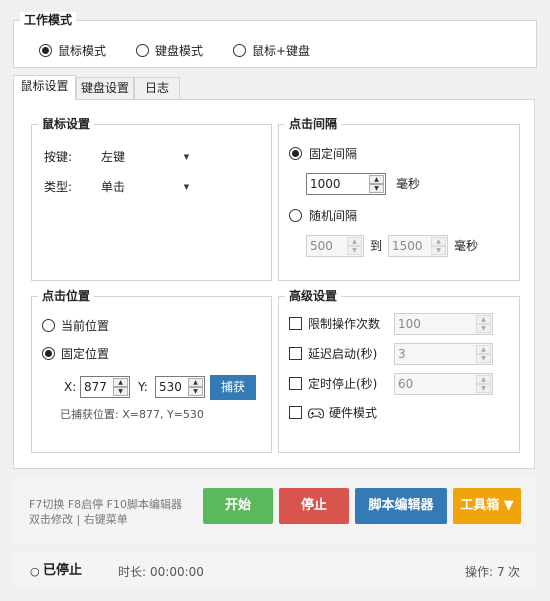 The image size is (550, 601). Describe the element at coordinates (45, 50) in the screenshot. I see `mouse-mode-radio` at that location.